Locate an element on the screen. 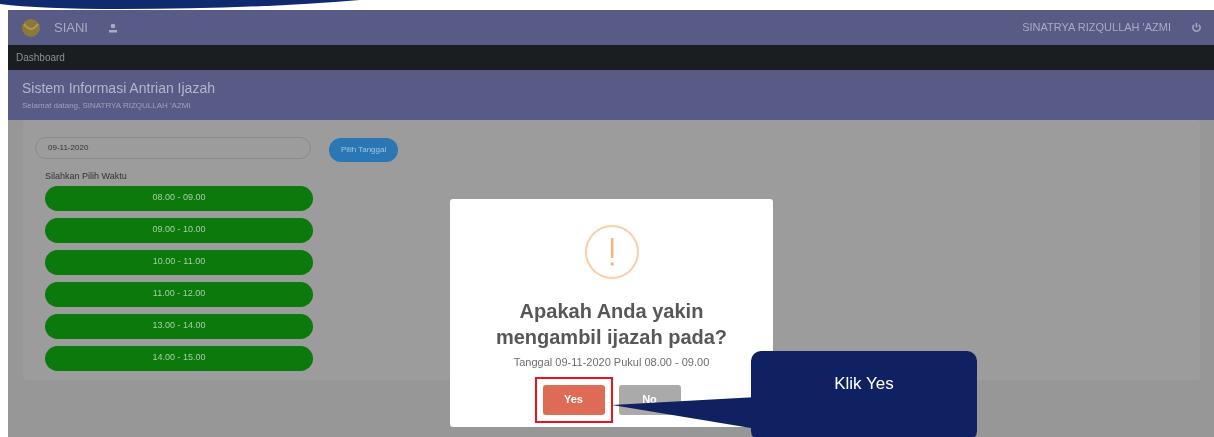  yes-button: Yes is located at coordinates (573, 399).